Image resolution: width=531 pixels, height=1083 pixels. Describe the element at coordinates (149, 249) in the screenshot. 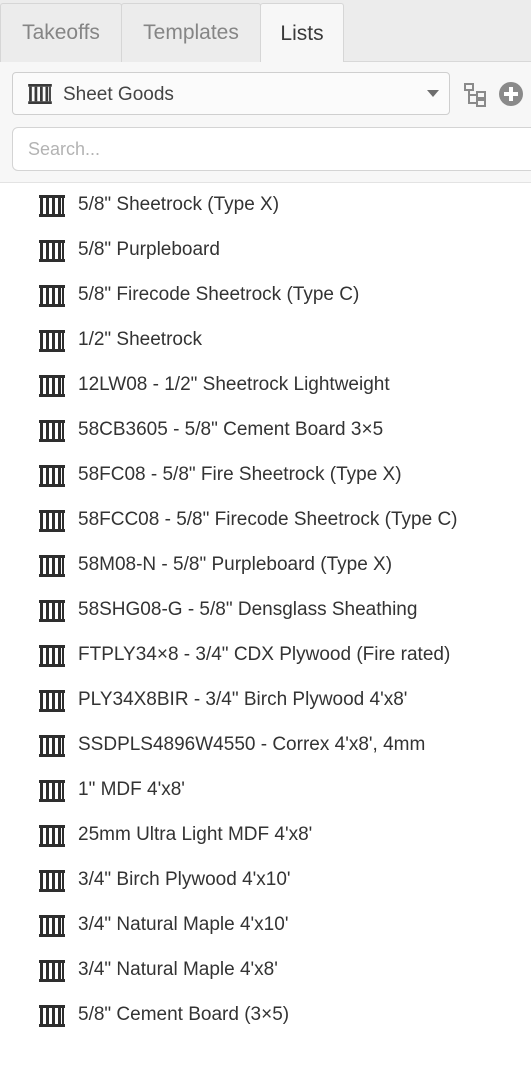

I see `list-item-label: 5/8" Purpleboard` at that location.